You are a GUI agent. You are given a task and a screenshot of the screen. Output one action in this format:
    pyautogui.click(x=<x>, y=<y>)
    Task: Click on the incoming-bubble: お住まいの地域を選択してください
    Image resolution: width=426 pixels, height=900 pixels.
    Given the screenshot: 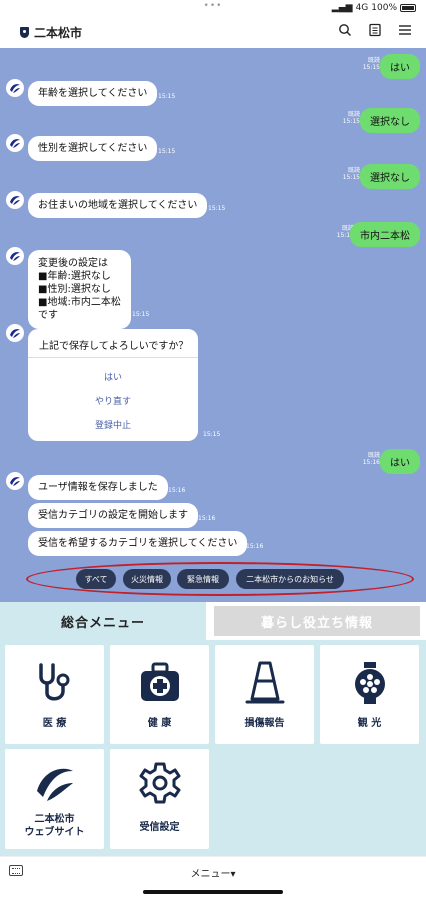 What is the action you would take?
    pyautogui.click(x=118, y=205)
    